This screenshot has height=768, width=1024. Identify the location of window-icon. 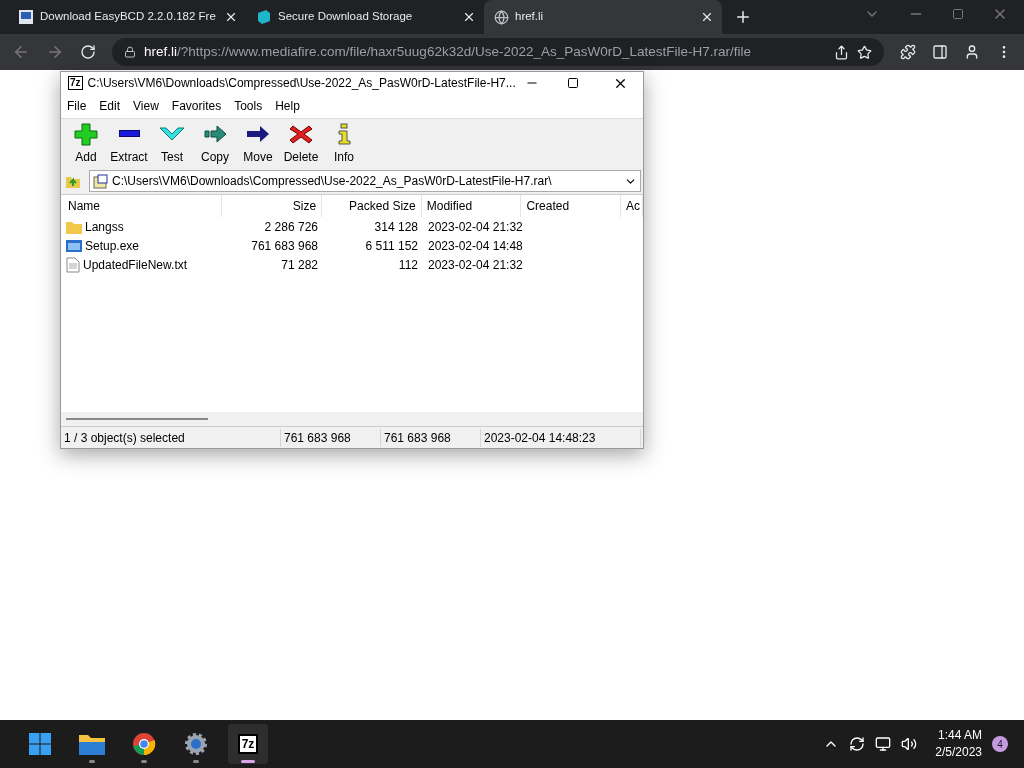
(74, 245).